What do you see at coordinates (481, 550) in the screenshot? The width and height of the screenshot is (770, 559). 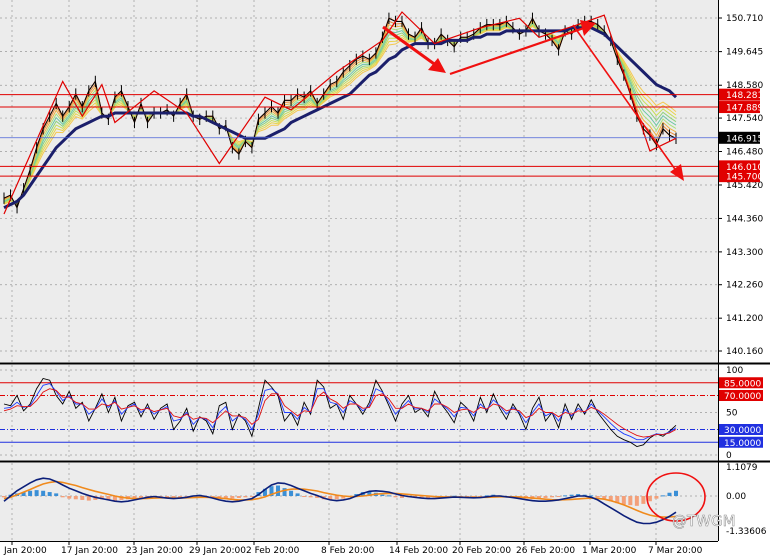 I see `x-tick-label: 20 Feb 20:00` at bounding box center [481, 550].